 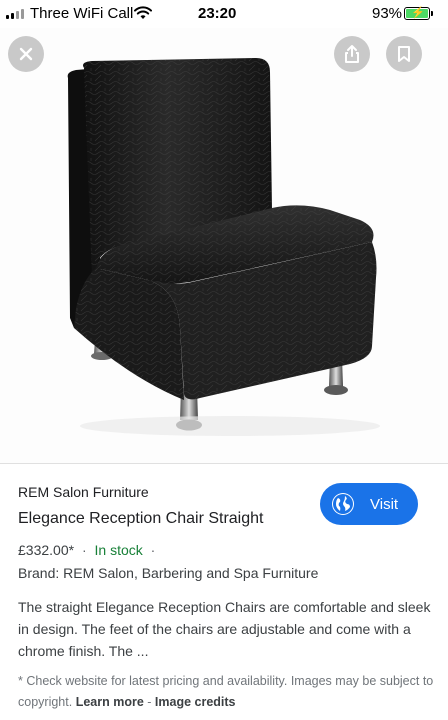 What do you see at coordinates (384, 504) in the screenshot?
I see `visit-label: Visit` at bounding box center [384, 504].